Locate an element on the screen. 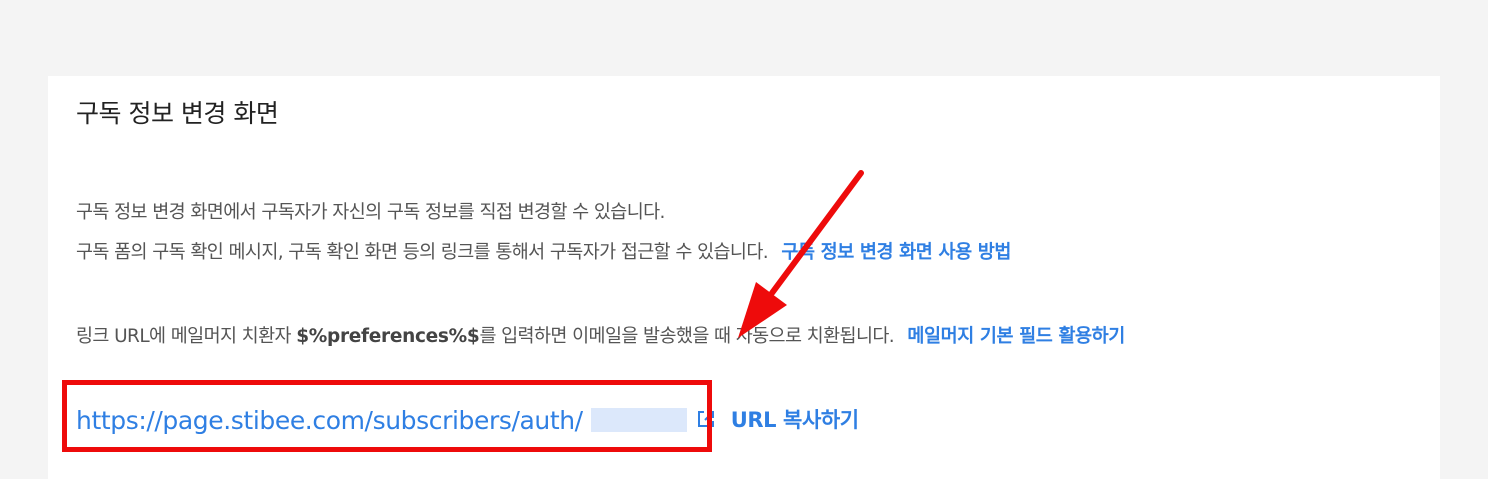 Image resolution: width=1488 pixels, height=479 pixels. section-title: 구독 정보 변경 화면 is located at coordinates (177, 113).